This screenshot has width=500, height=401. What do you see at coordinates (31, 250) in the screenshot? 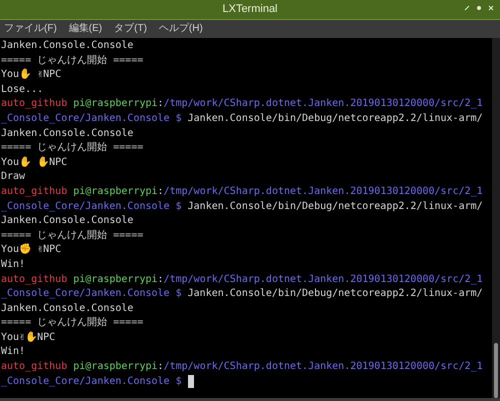
I see `output-text: You✊ ✌NPC` at bounding box center [31, 250].